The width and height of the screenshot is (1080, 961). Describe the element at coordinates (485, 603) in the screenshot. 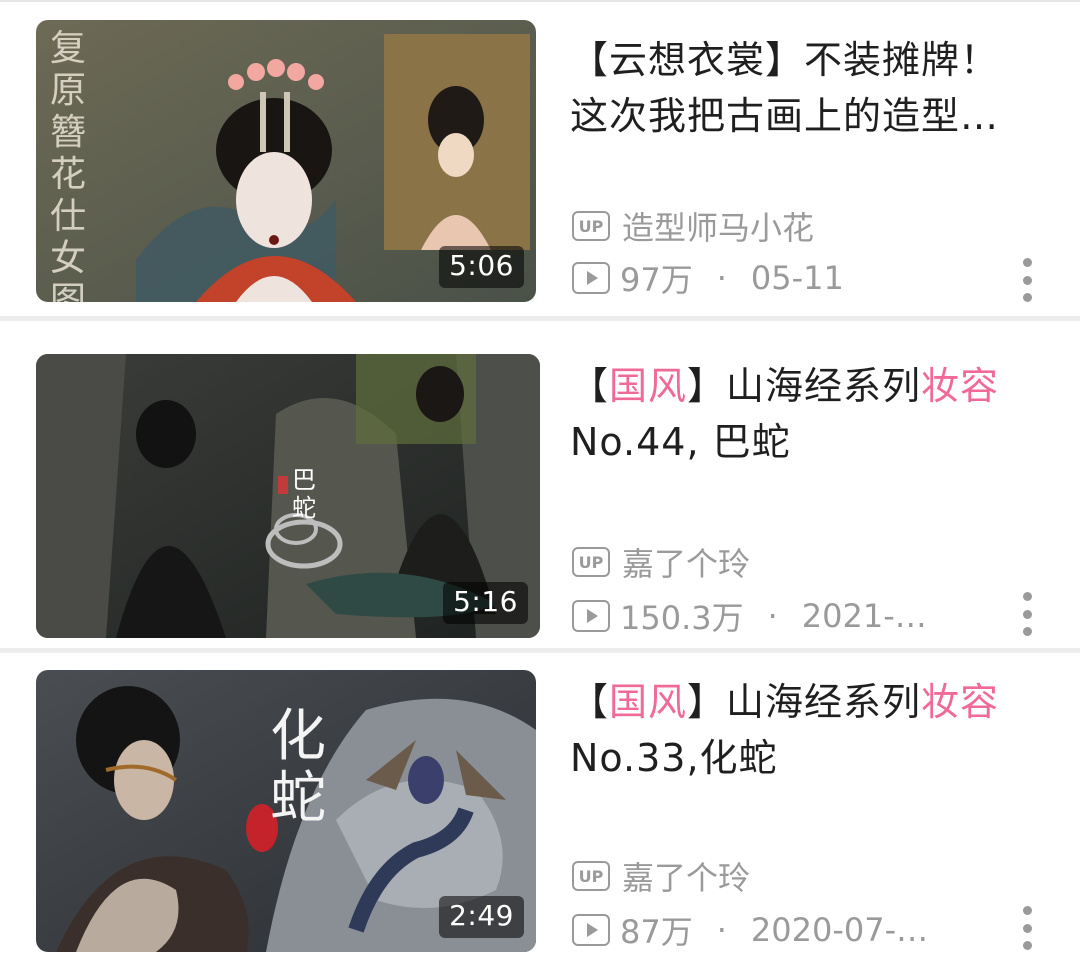

I see `video-duration: 5:16` at that location.